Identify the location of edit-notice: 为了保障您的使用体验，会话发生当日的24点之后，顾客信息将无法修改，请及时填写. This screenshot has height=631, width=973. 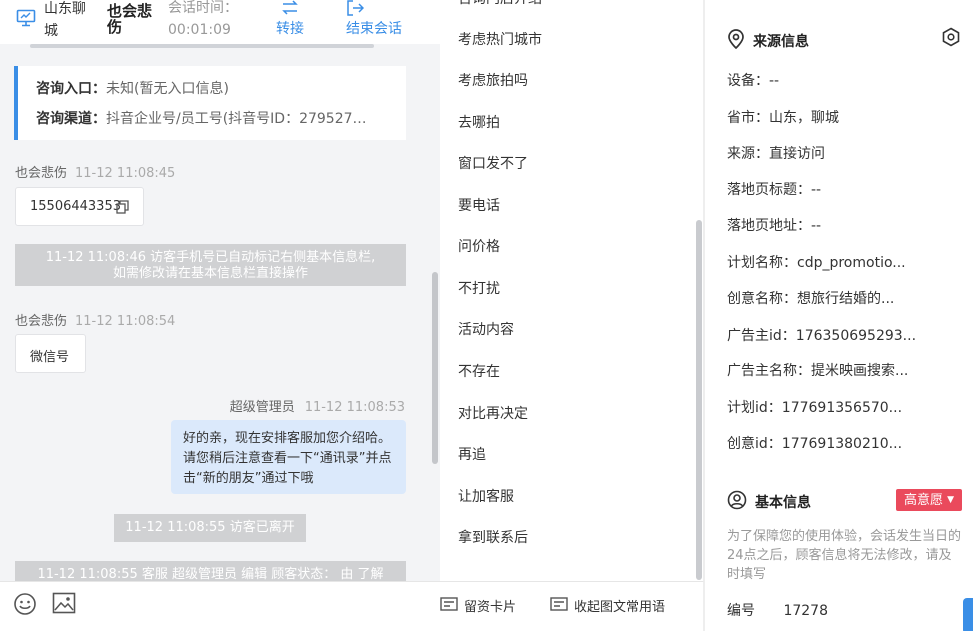
(844, 555).